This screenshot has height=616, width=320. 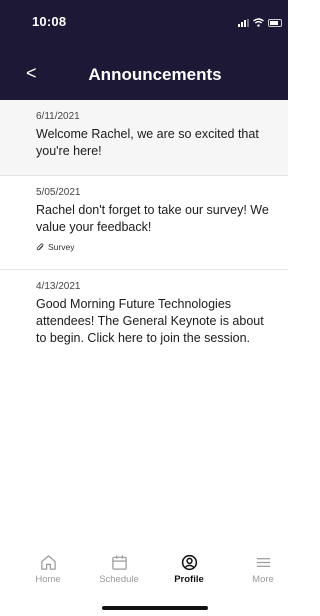 What do you see at coordinates (58, 192) in the screenshot?
I see `announcement-date: 5/05/2021` at bounding box center [58, 192].